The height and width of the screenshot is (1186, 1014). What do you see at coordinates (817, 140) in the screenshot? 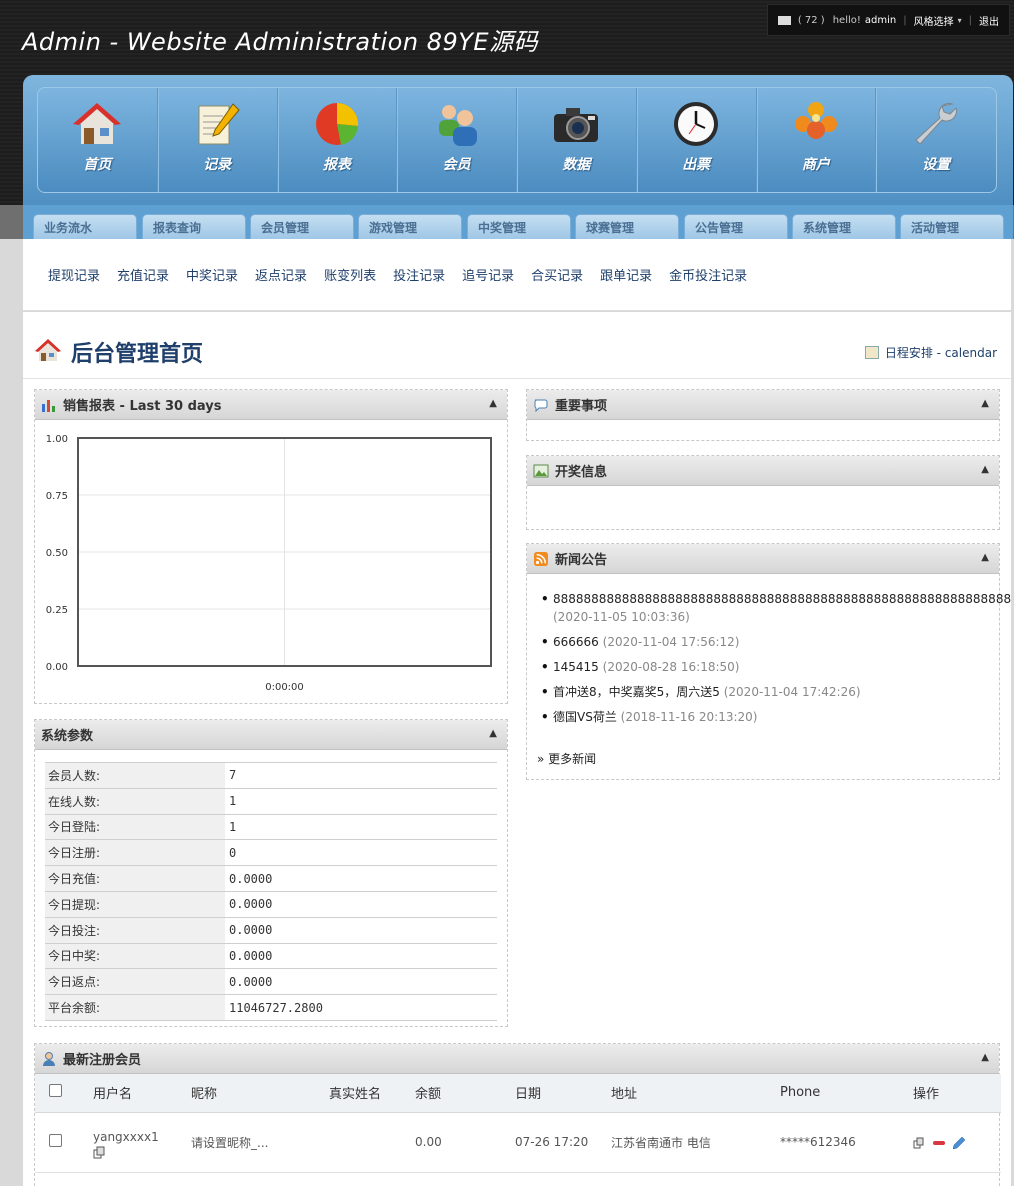
I see `nav-item-merchants: 商户` at bounding box center [817, 140].